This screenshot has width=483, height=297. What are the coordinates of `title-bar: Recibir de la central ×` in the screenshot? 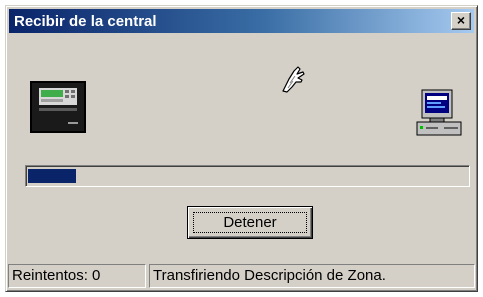 It's located at (241, 21).